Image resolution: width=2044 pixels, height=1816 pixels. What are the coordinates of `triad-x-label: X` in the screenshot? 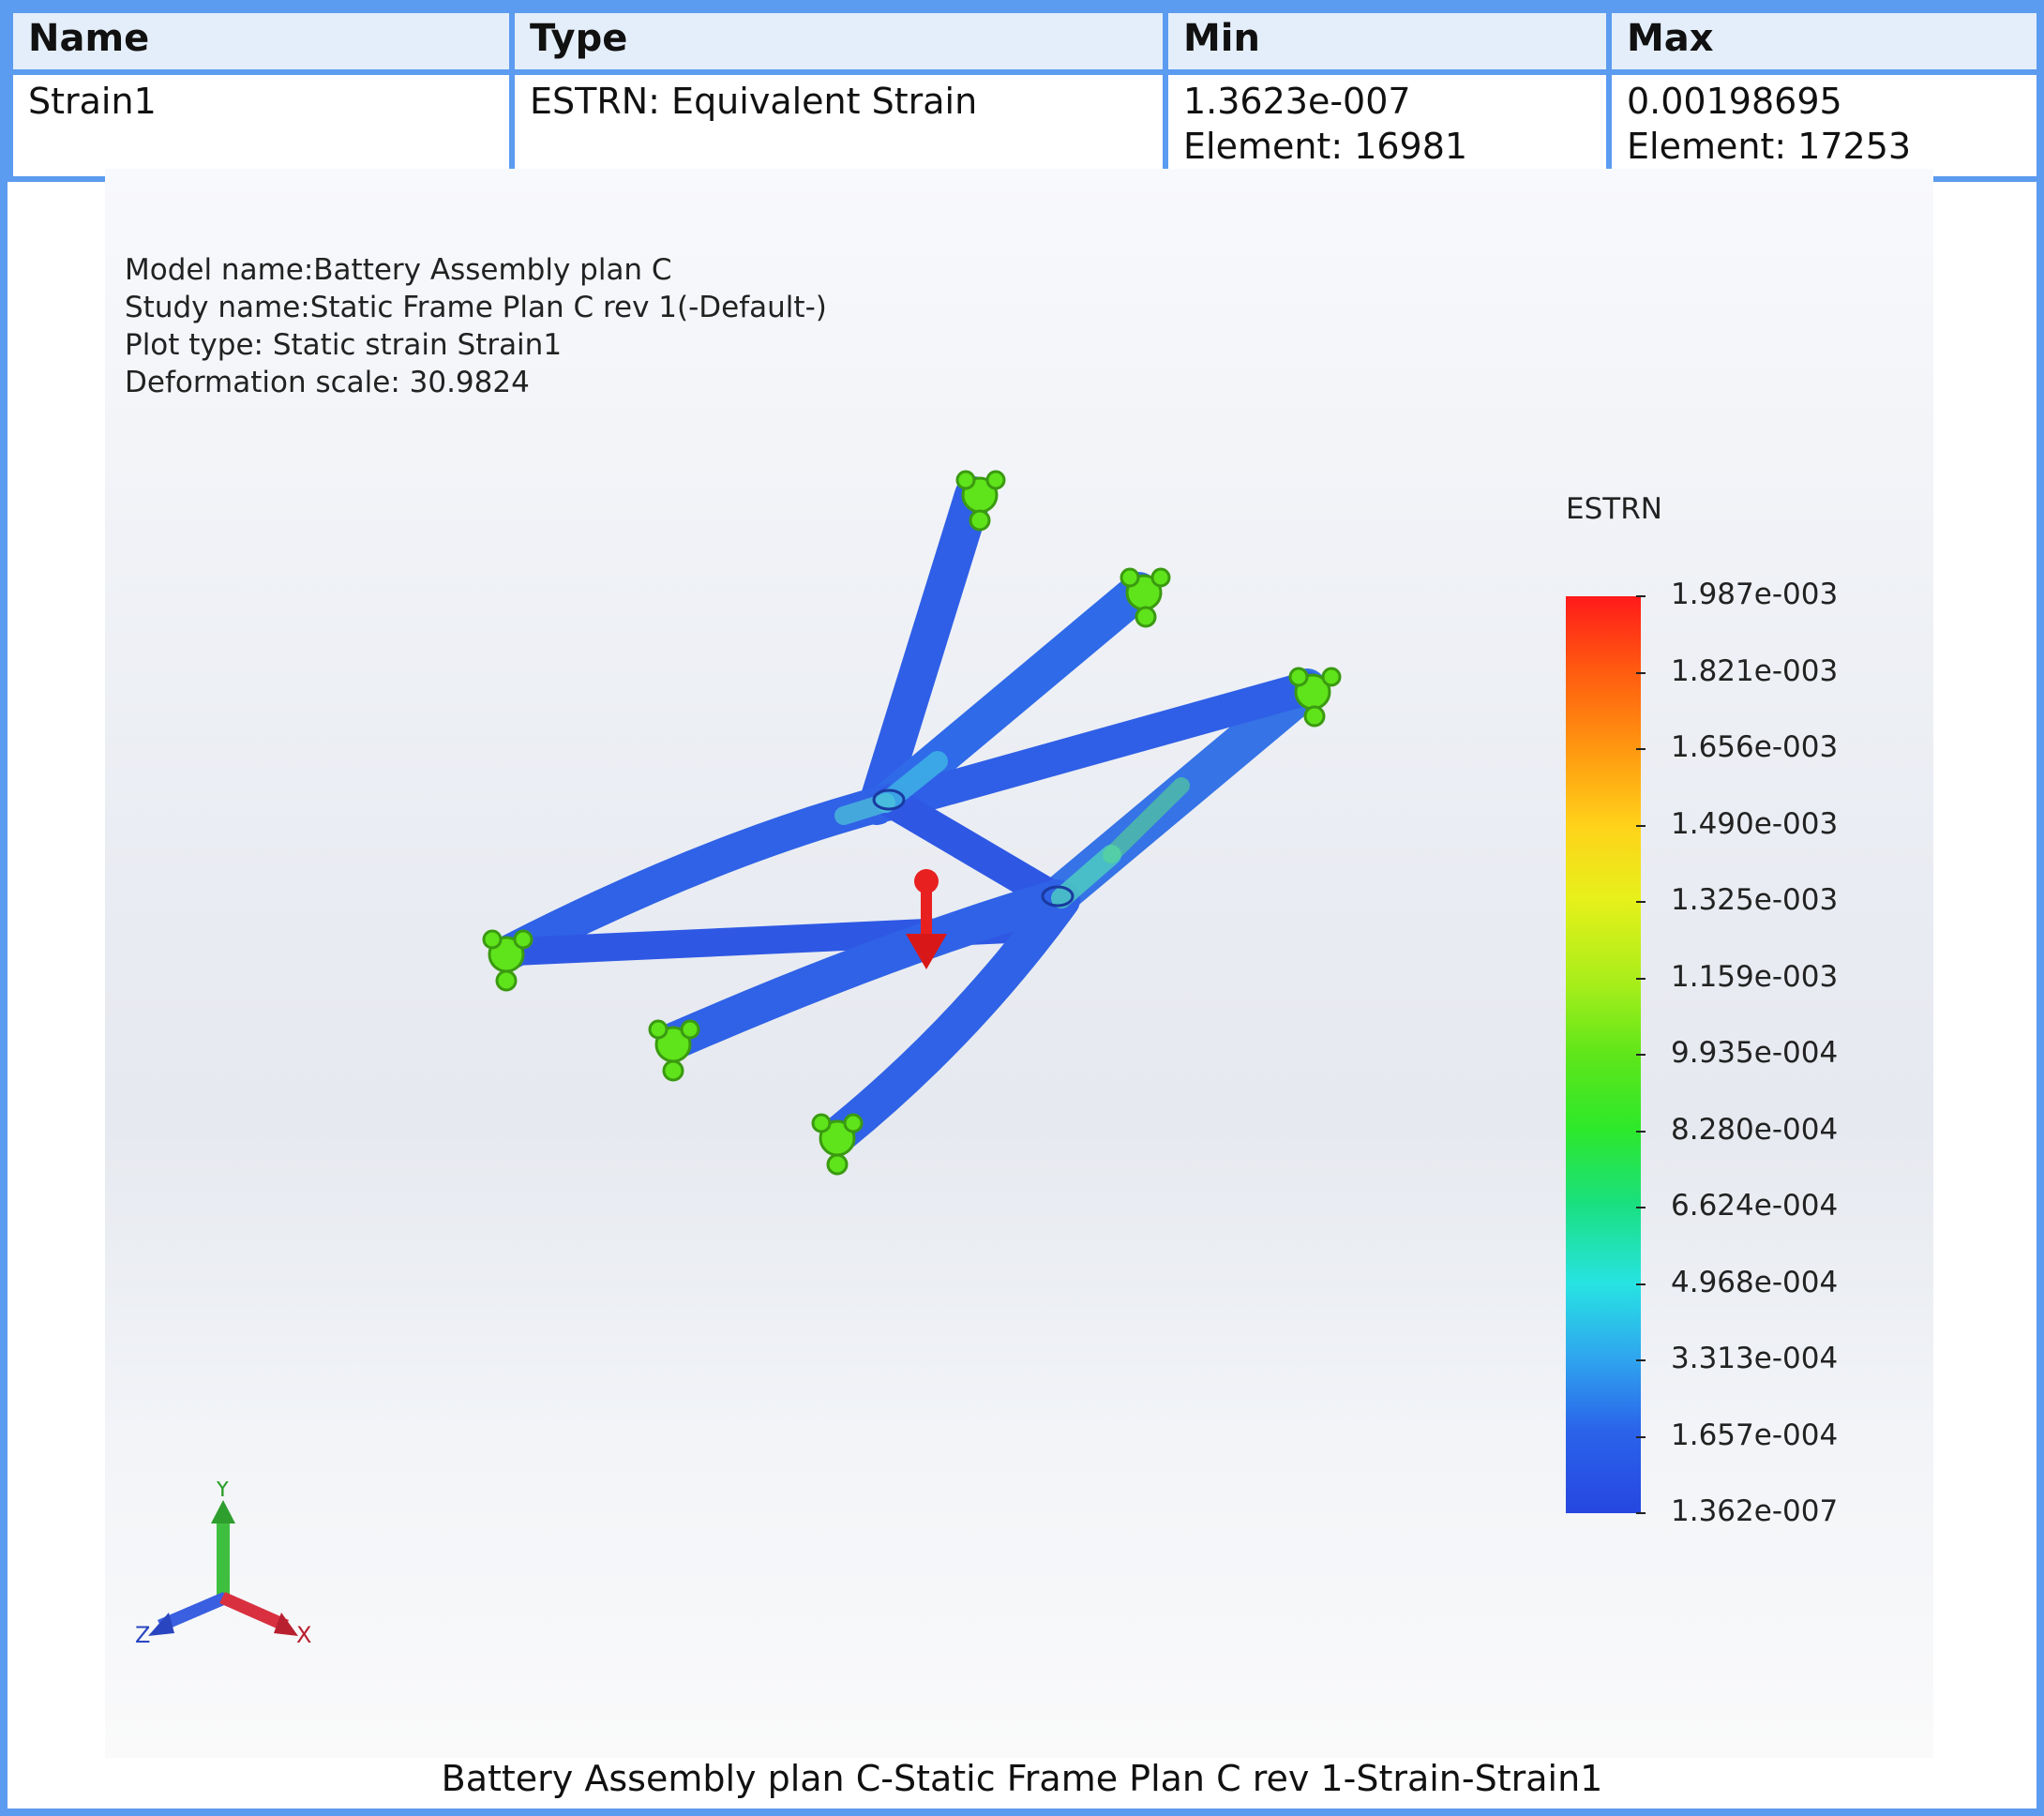 It's located at (303, 1635).